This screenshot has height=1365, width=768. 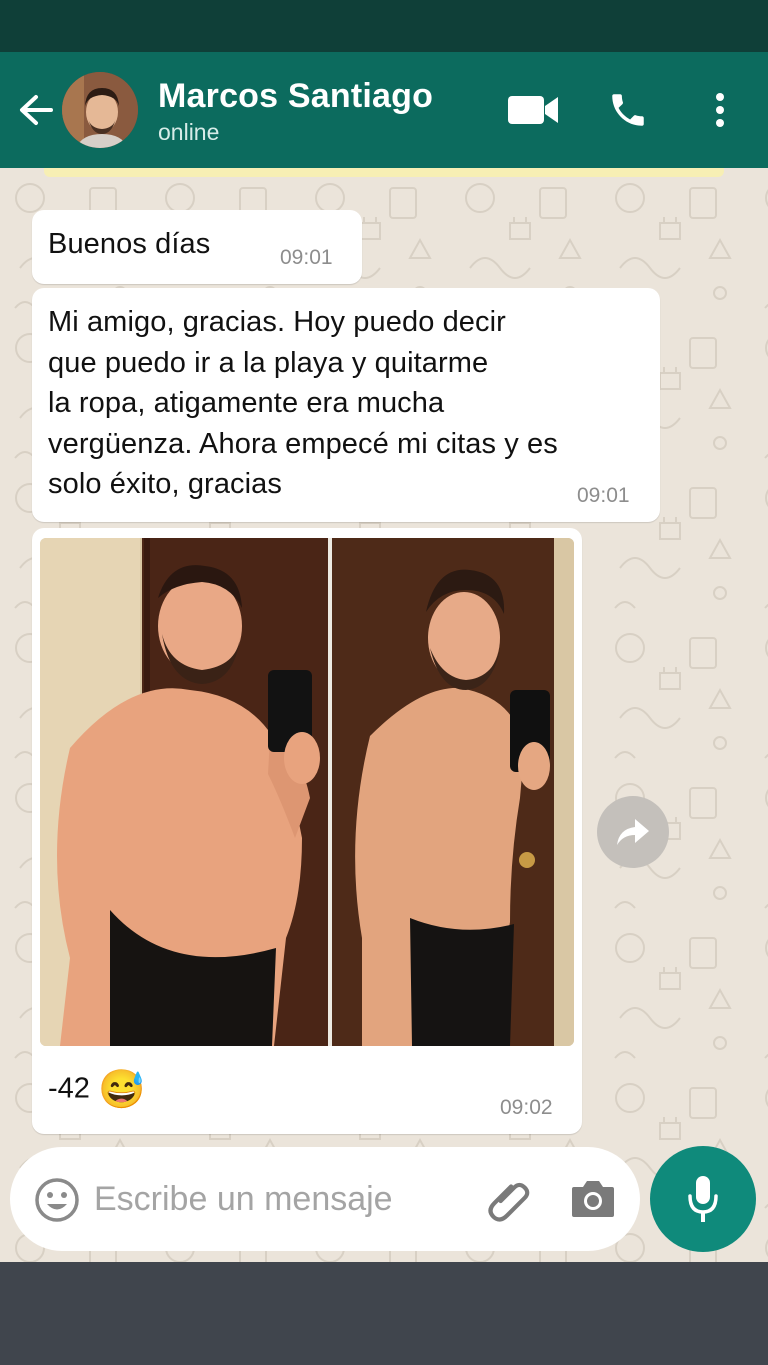 I want to click on contact-status: online, so click(x=189, y=132).